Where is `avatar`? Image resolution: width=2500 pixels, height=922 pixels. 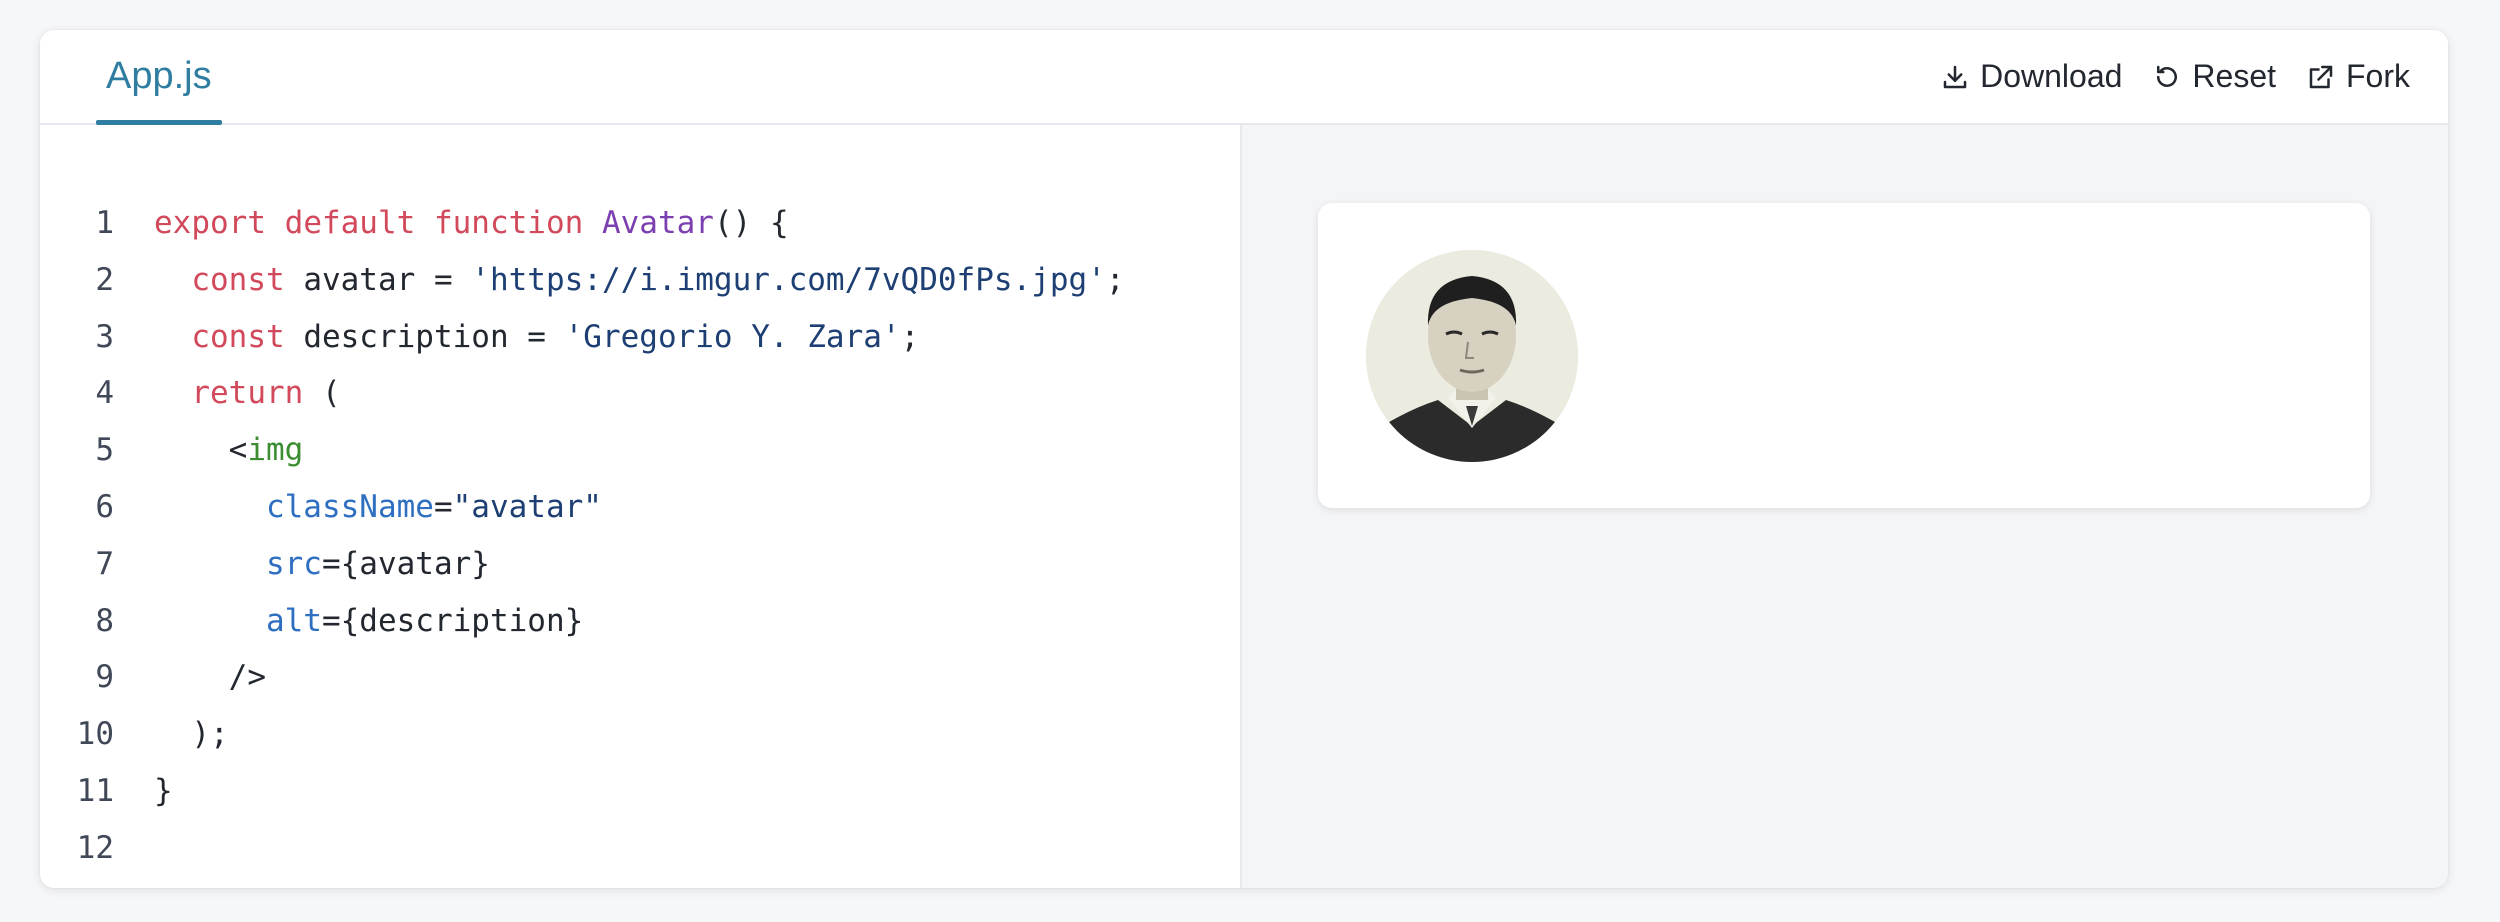
avatar is located at coordinates (1472, 356).